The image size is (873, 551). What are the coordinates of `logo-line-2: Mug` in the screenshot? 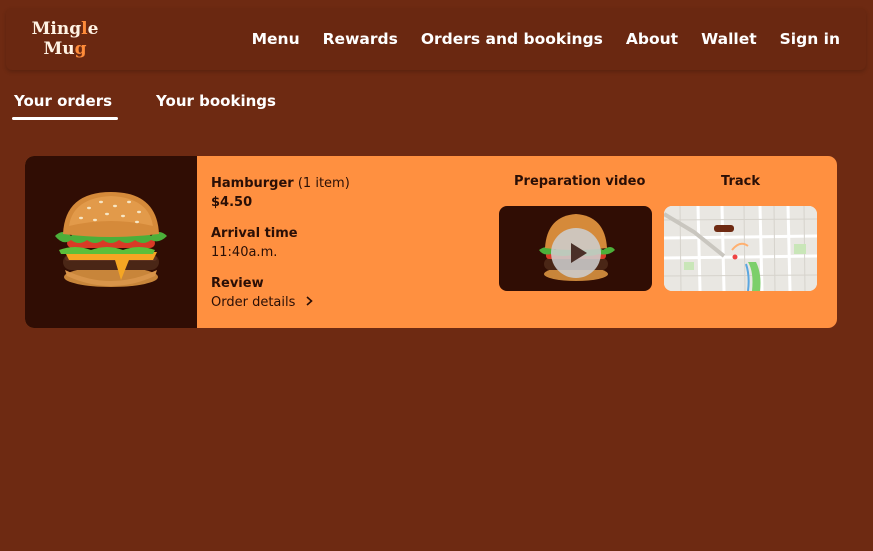 It's located at (65, 49).